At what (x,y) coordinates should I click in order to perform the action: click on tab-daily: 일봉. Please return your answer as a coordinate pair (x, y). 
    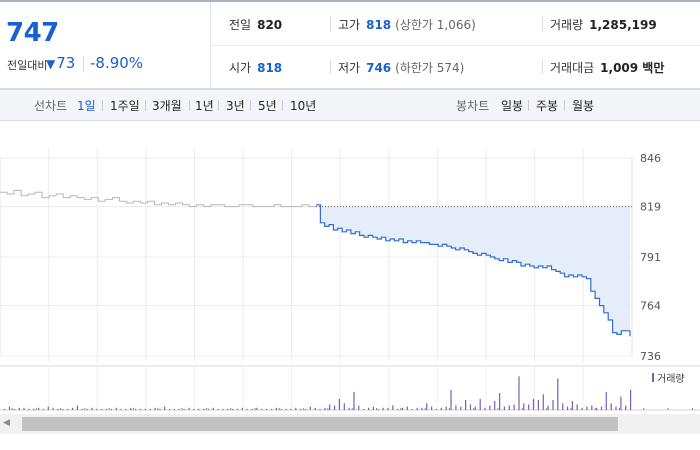
    Looking at the image, I should click on (512, 105).